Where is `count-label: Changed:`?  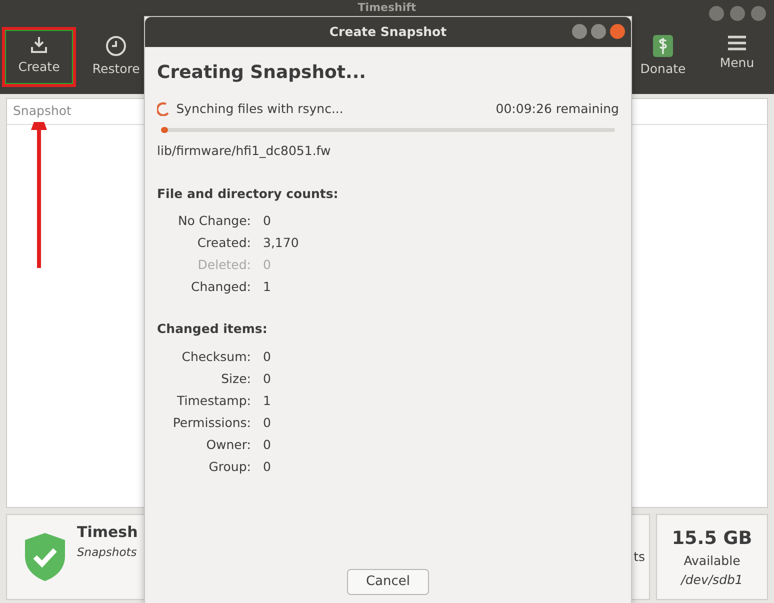 count-label: Changed: is located at coordinates (220, 287).